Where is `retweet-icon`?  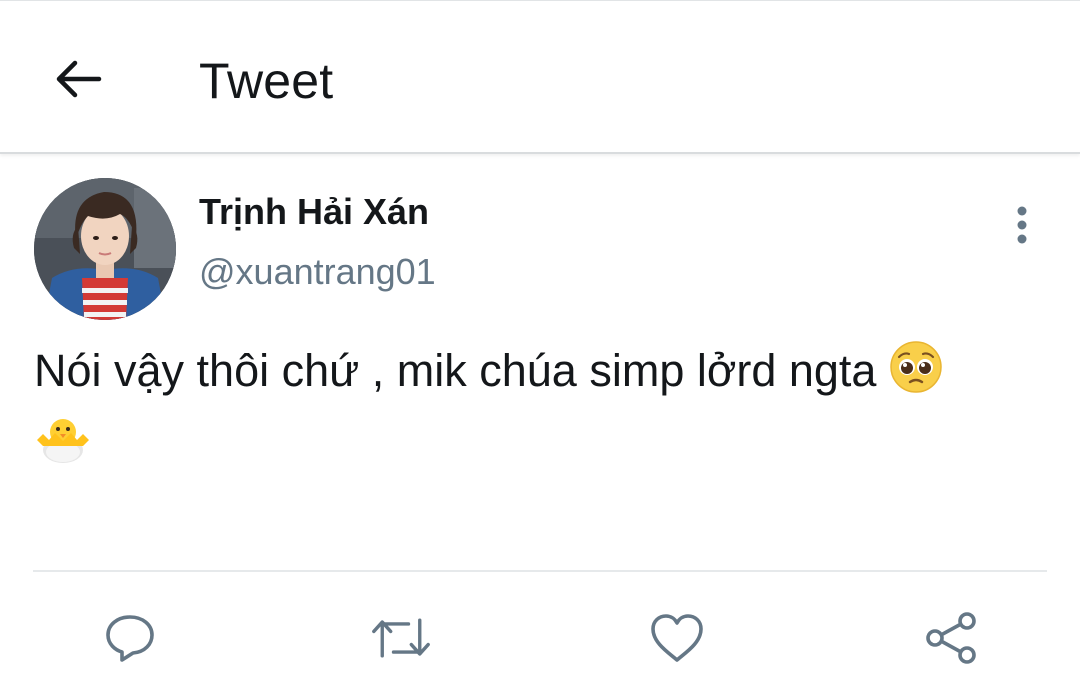
retweet-icon is located at coordinates (401, 638).